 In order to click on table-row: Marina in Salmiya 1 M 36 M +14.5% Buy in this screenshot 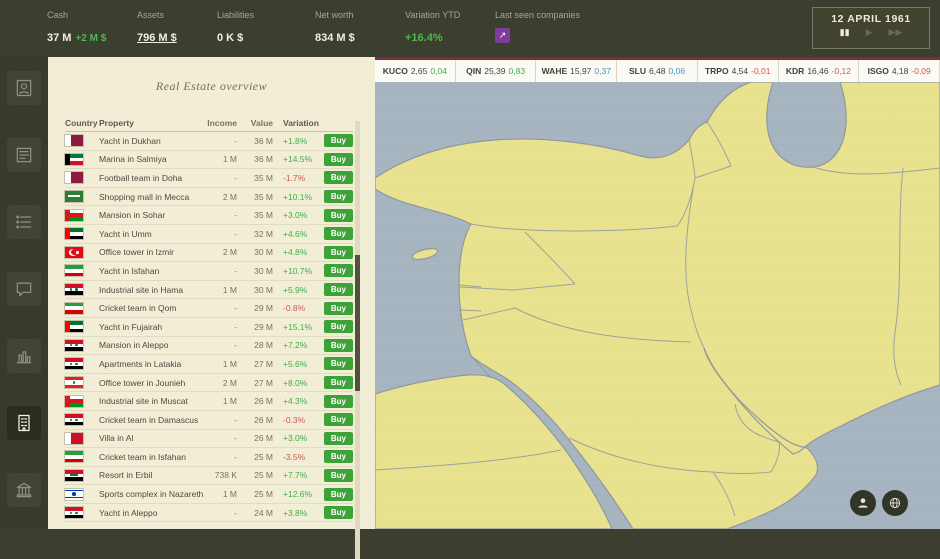, I will do `click(208, 160)`.